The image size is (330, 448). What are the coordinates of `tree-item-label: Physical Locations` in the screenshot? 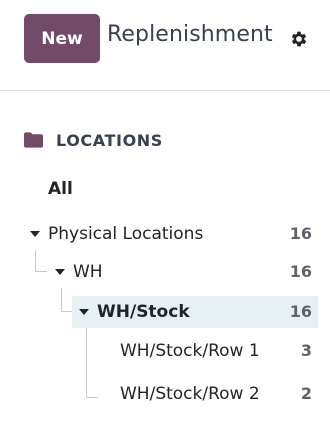 It's located at (126, 234).